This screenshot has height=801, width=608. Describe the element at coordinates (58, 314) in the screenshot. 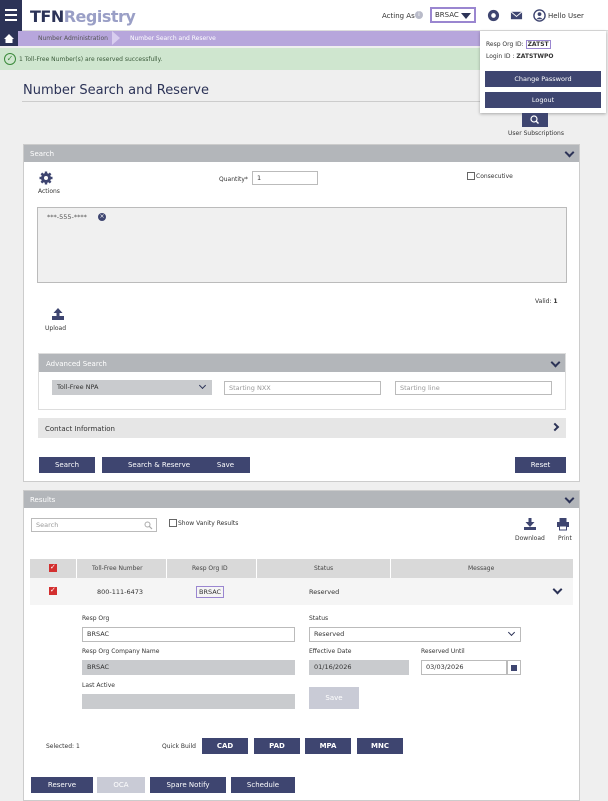

I see `upload-icon` at that location.